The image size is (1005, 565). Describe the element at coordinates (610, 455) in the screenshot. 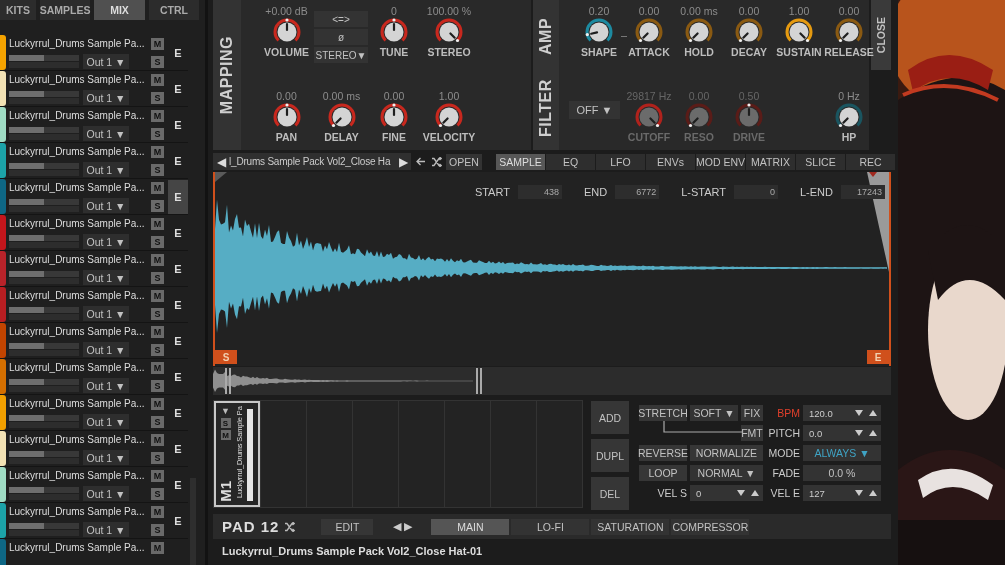

I see `slot-action-button: DUPL` at that location.